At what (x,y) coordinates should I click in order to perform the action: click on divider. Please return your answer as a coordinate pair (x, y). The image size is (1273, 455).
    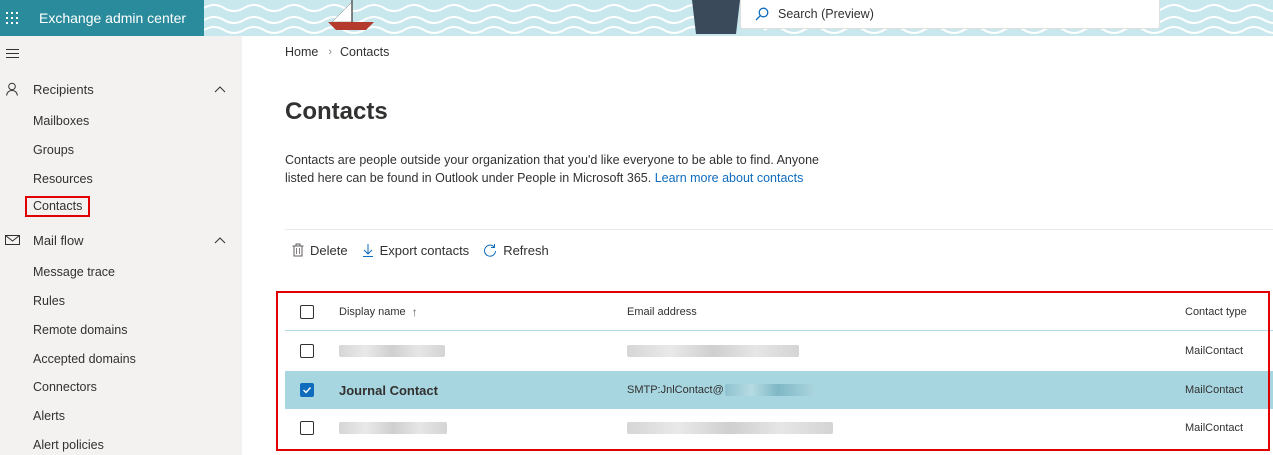
    Looking at the image, I should click on (779, 229).